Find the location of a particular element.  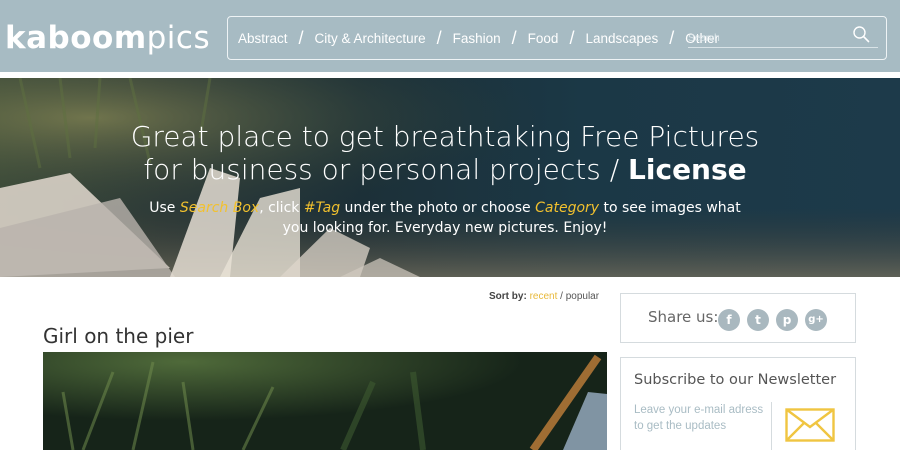

hero-sub-text: under the photo or choose is located at coordinates (438, 208).